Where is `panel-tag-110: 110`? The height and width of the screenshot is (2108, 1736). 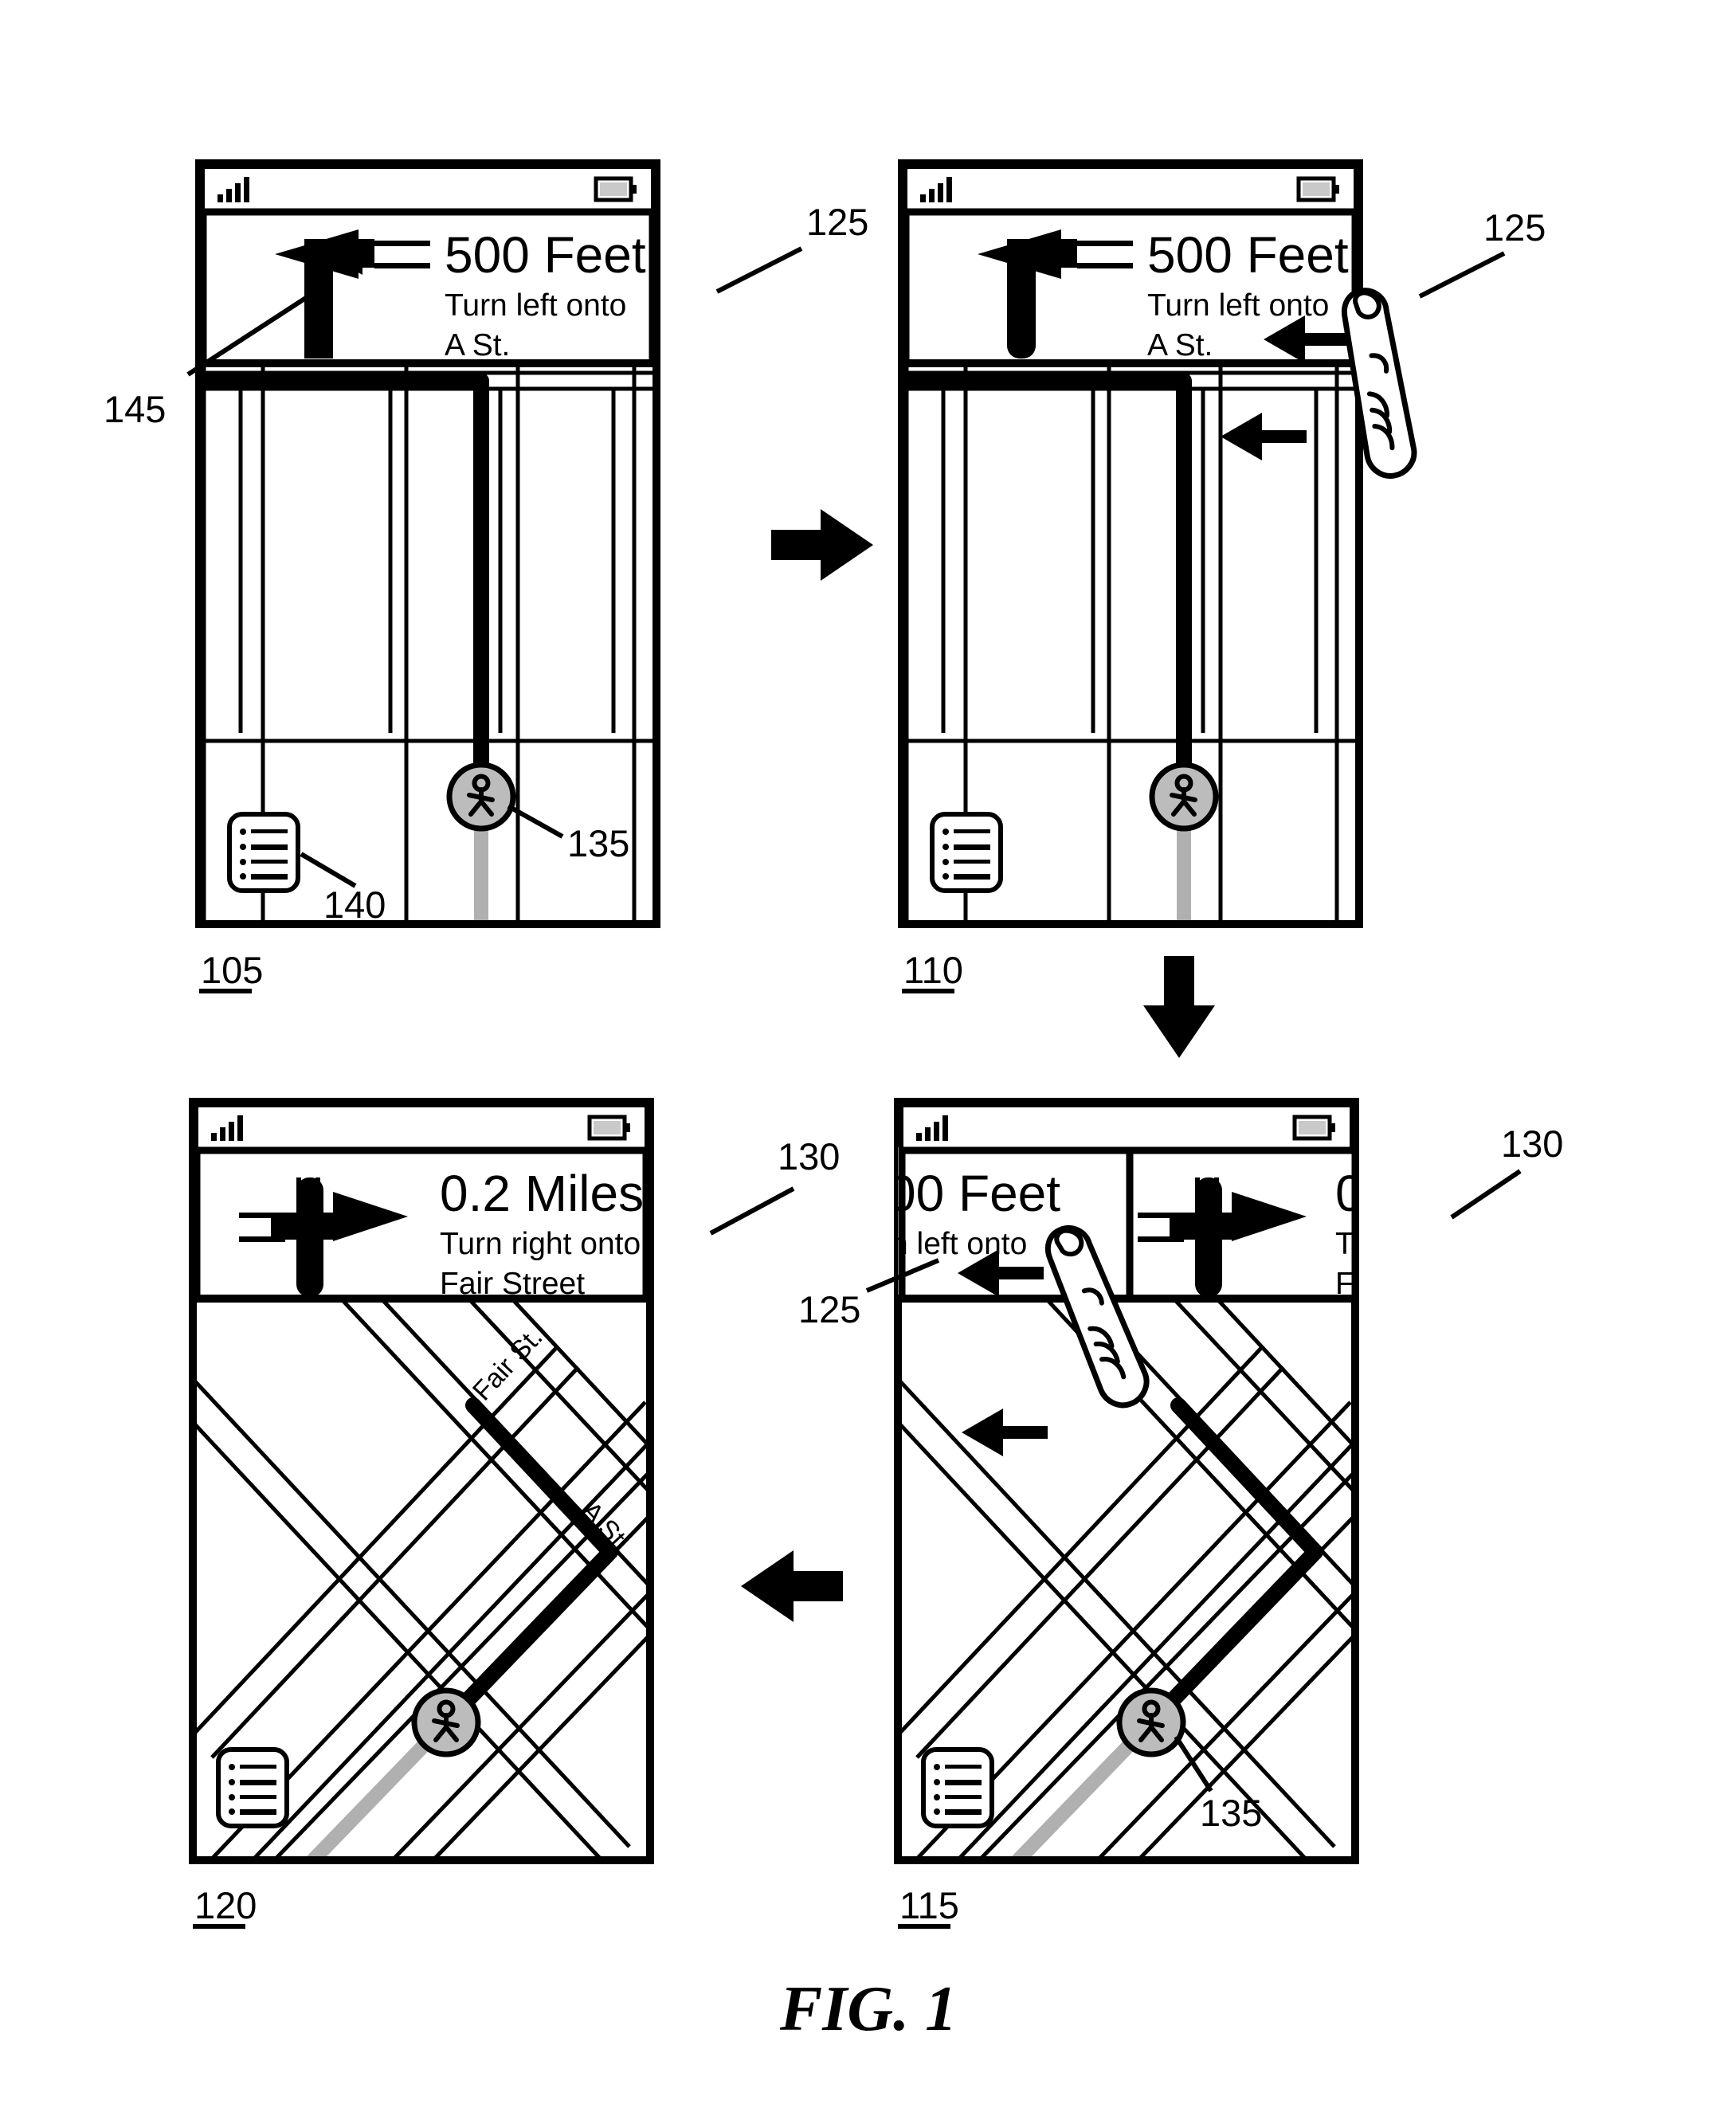 panel-tag-110: 110 is located at coordinates (933, 970).